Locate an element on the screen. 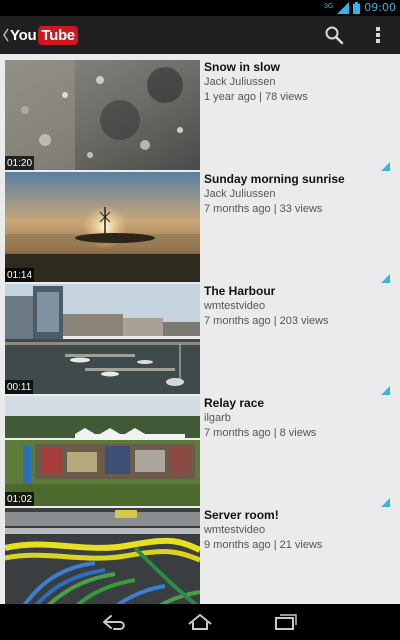 The image size is (400, 640). back-chevron-icon is located at coordinates (6, 35).